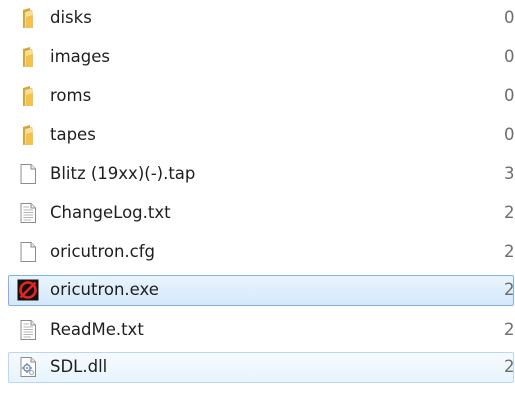  What do you see at coordinates (104, 289) in the screenshot?
I see `file-name: oricutron.exe` at bounding box center [104, 289].